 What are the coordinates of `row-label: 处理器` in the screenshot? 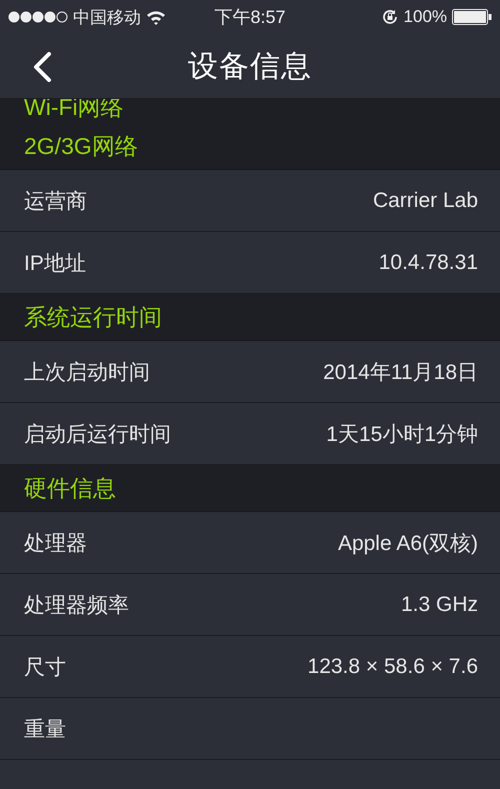 It's located at (55, 543).